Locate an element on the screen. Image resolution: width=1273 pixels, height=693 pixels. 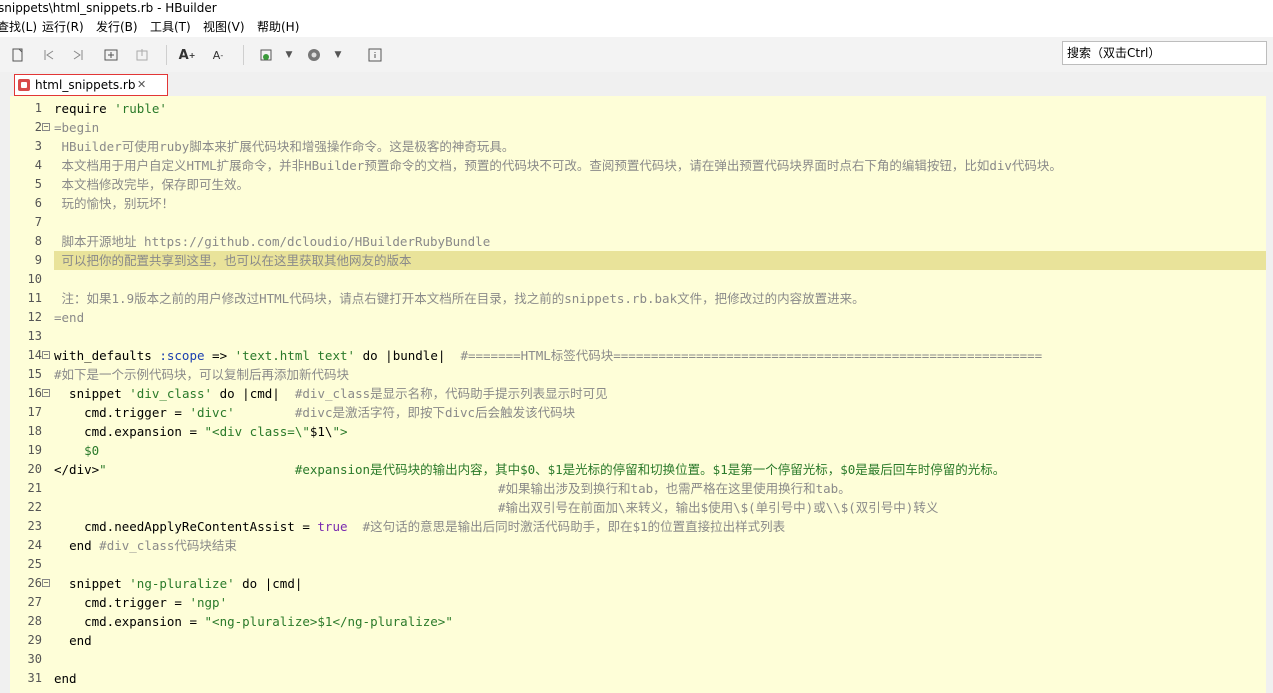
line-number: 25 is located at coordinates (34, 564).